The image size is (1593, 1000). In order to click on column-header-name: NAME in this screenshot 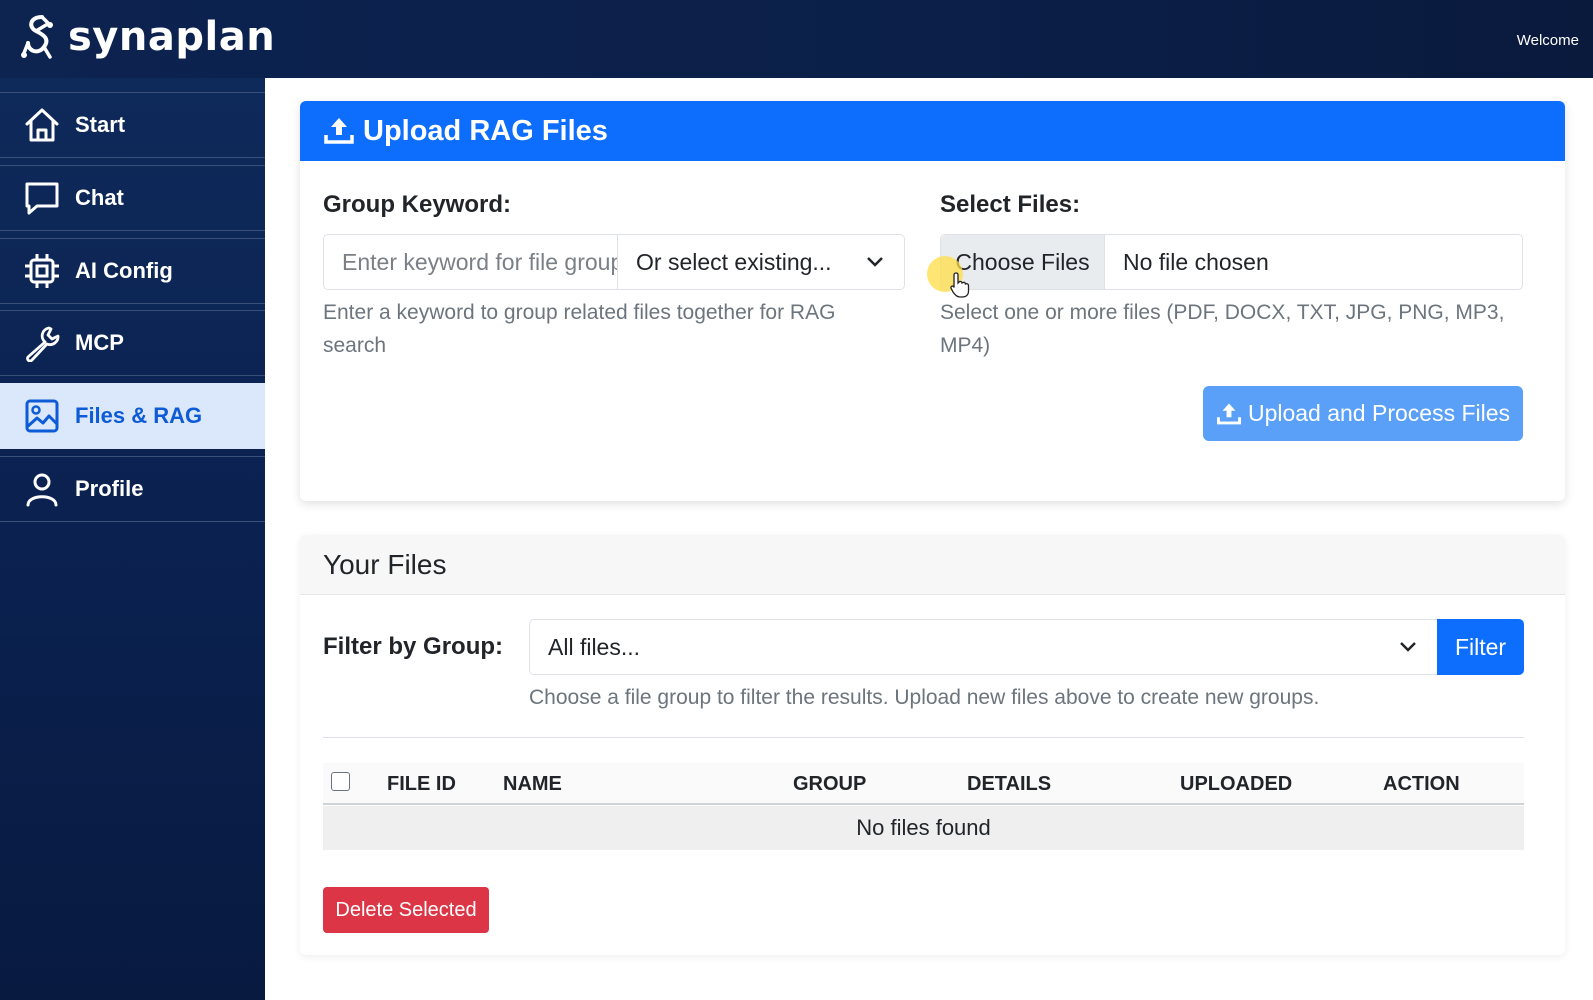, I will do `click(532, 784)`.